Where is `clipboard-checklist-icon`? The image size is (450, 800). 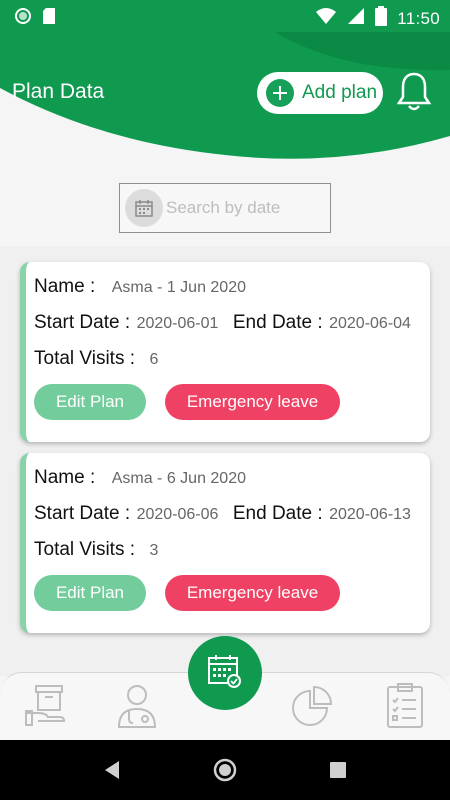 clipboard-checklist-icon is located at coordinates (405, 708).